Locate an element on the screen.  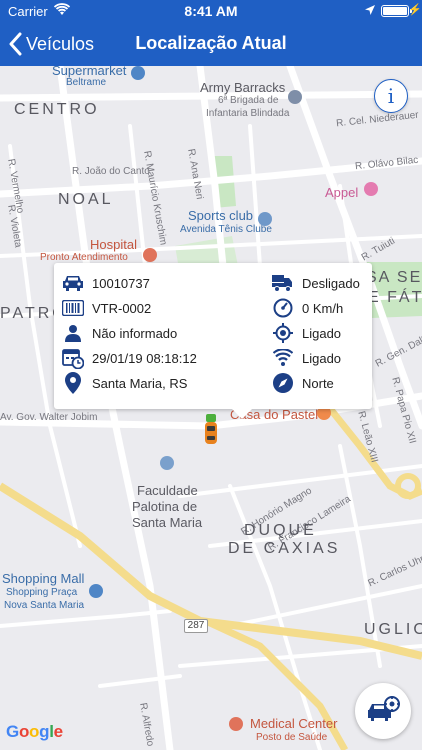
plate-row: VTR-0002 is located at coordinates (106, 308).